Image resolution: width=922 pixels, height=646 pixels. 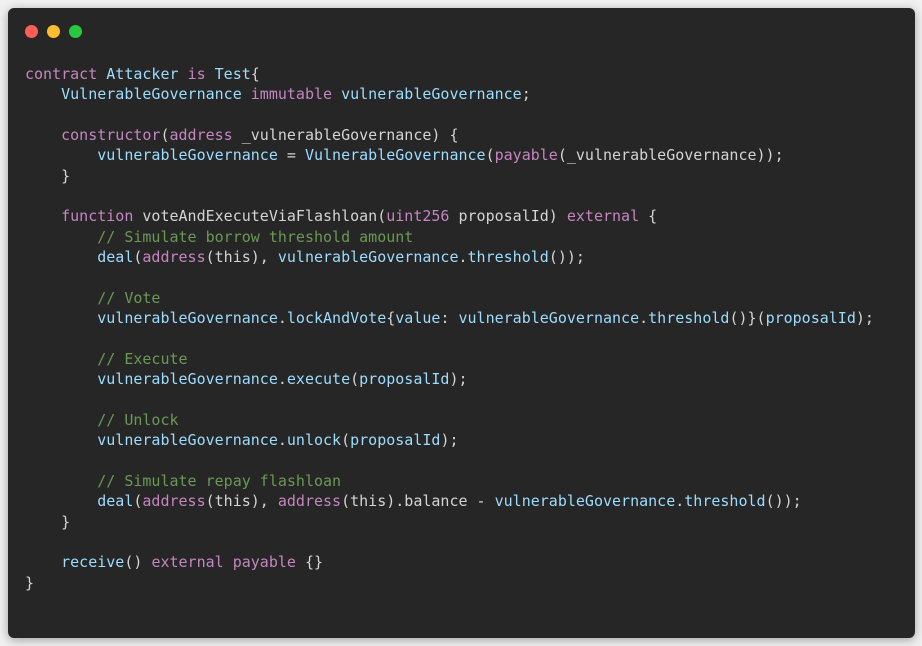 What do you see at coordinates (449, 318) in the screenshot?
I see `code-token: :` at bounding box center [449, 318].